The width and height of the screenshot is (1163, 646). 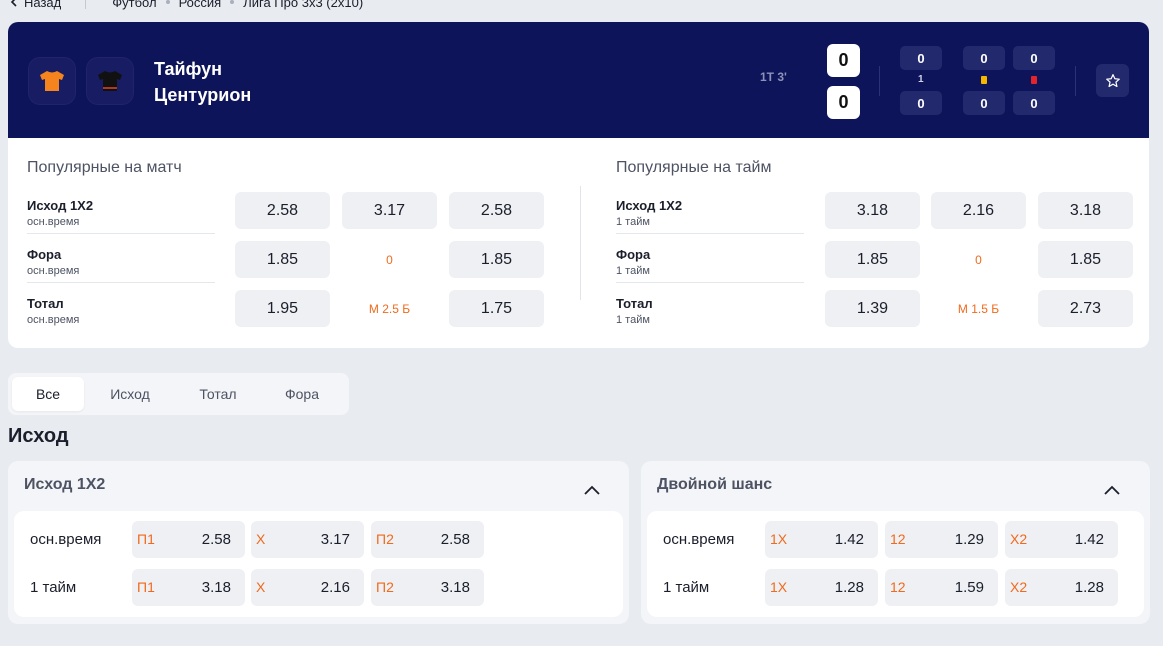 I want to click on match-period: 1Т 3', so click(x=773, y=77).